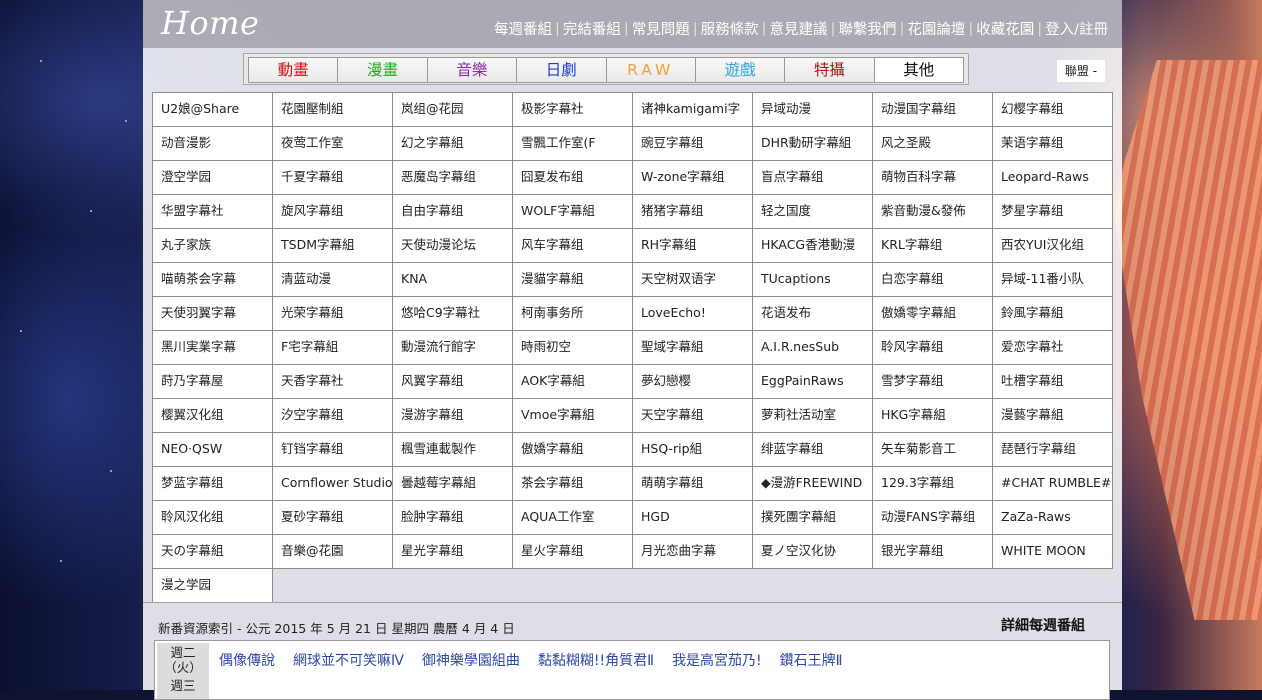 The width and height of the screenshot is (1262, 700). What do you see at coordinates (212, 313) in the screenshot?
I see `group-link: 天使羽翼字幕` at bounding box center [212, 313].